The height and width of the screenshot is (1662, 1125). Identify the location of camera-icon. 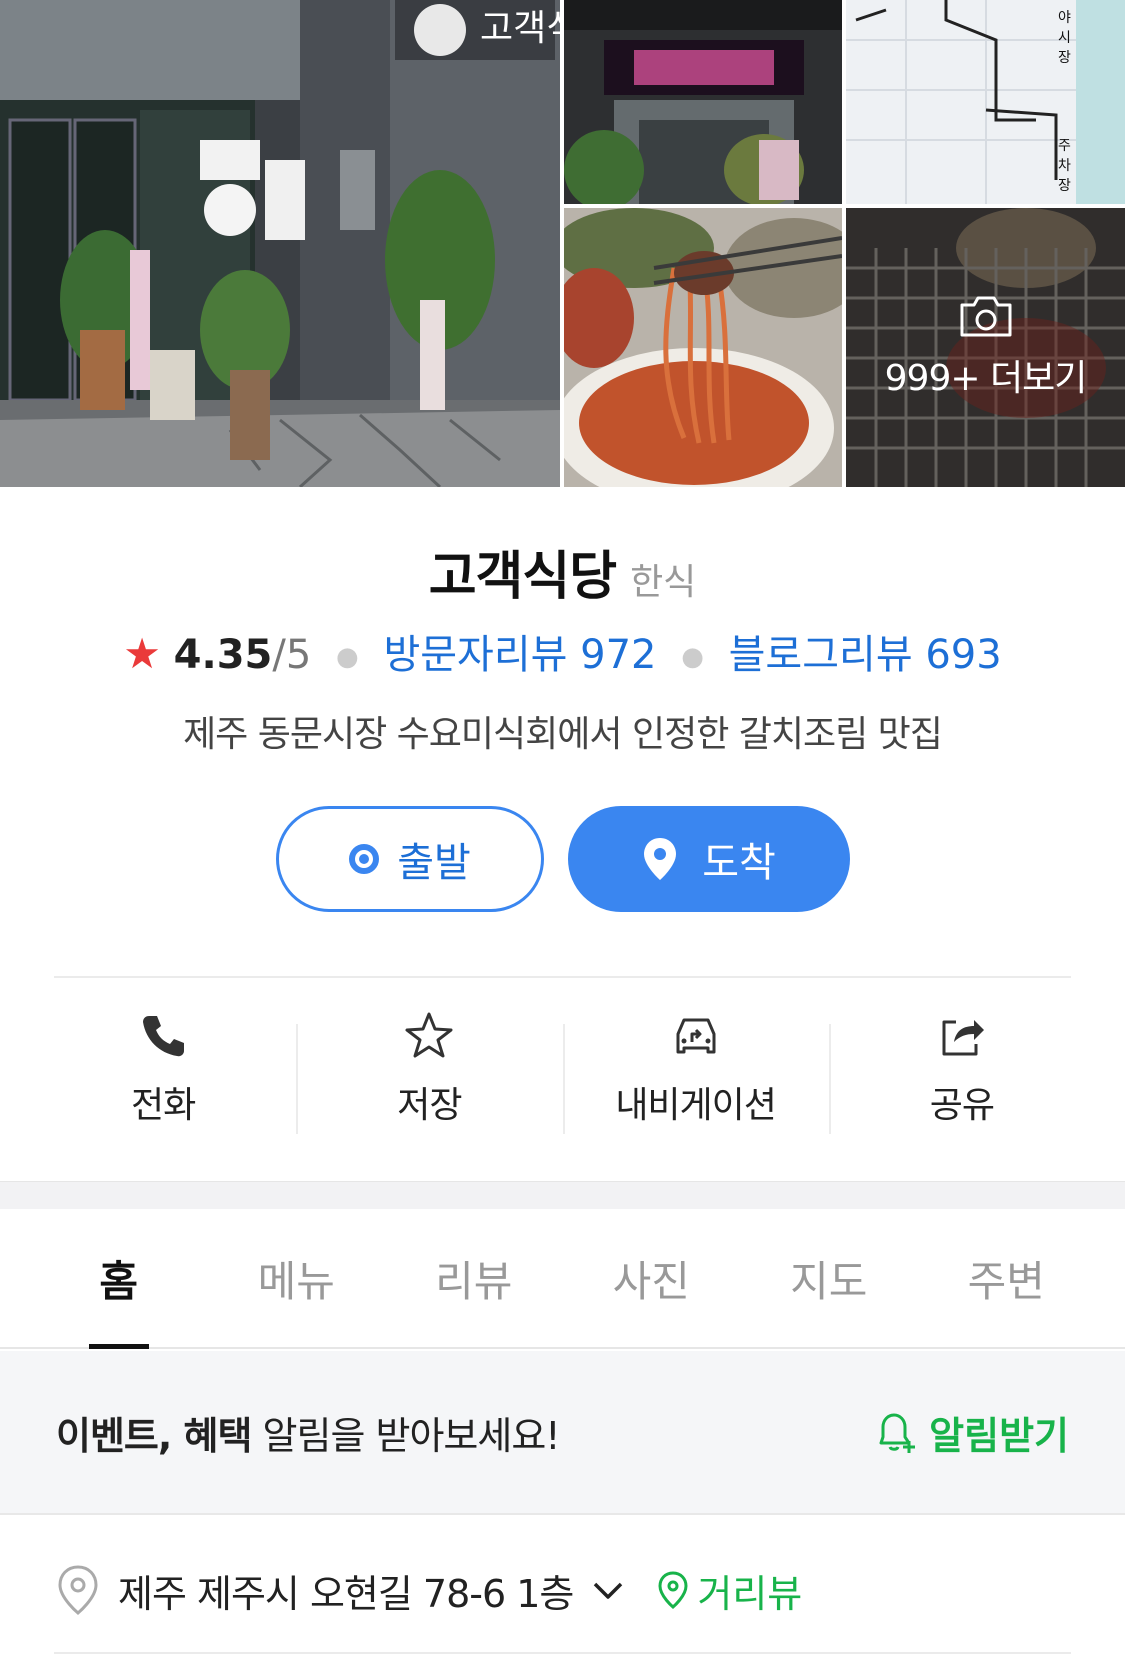
(985, 316).